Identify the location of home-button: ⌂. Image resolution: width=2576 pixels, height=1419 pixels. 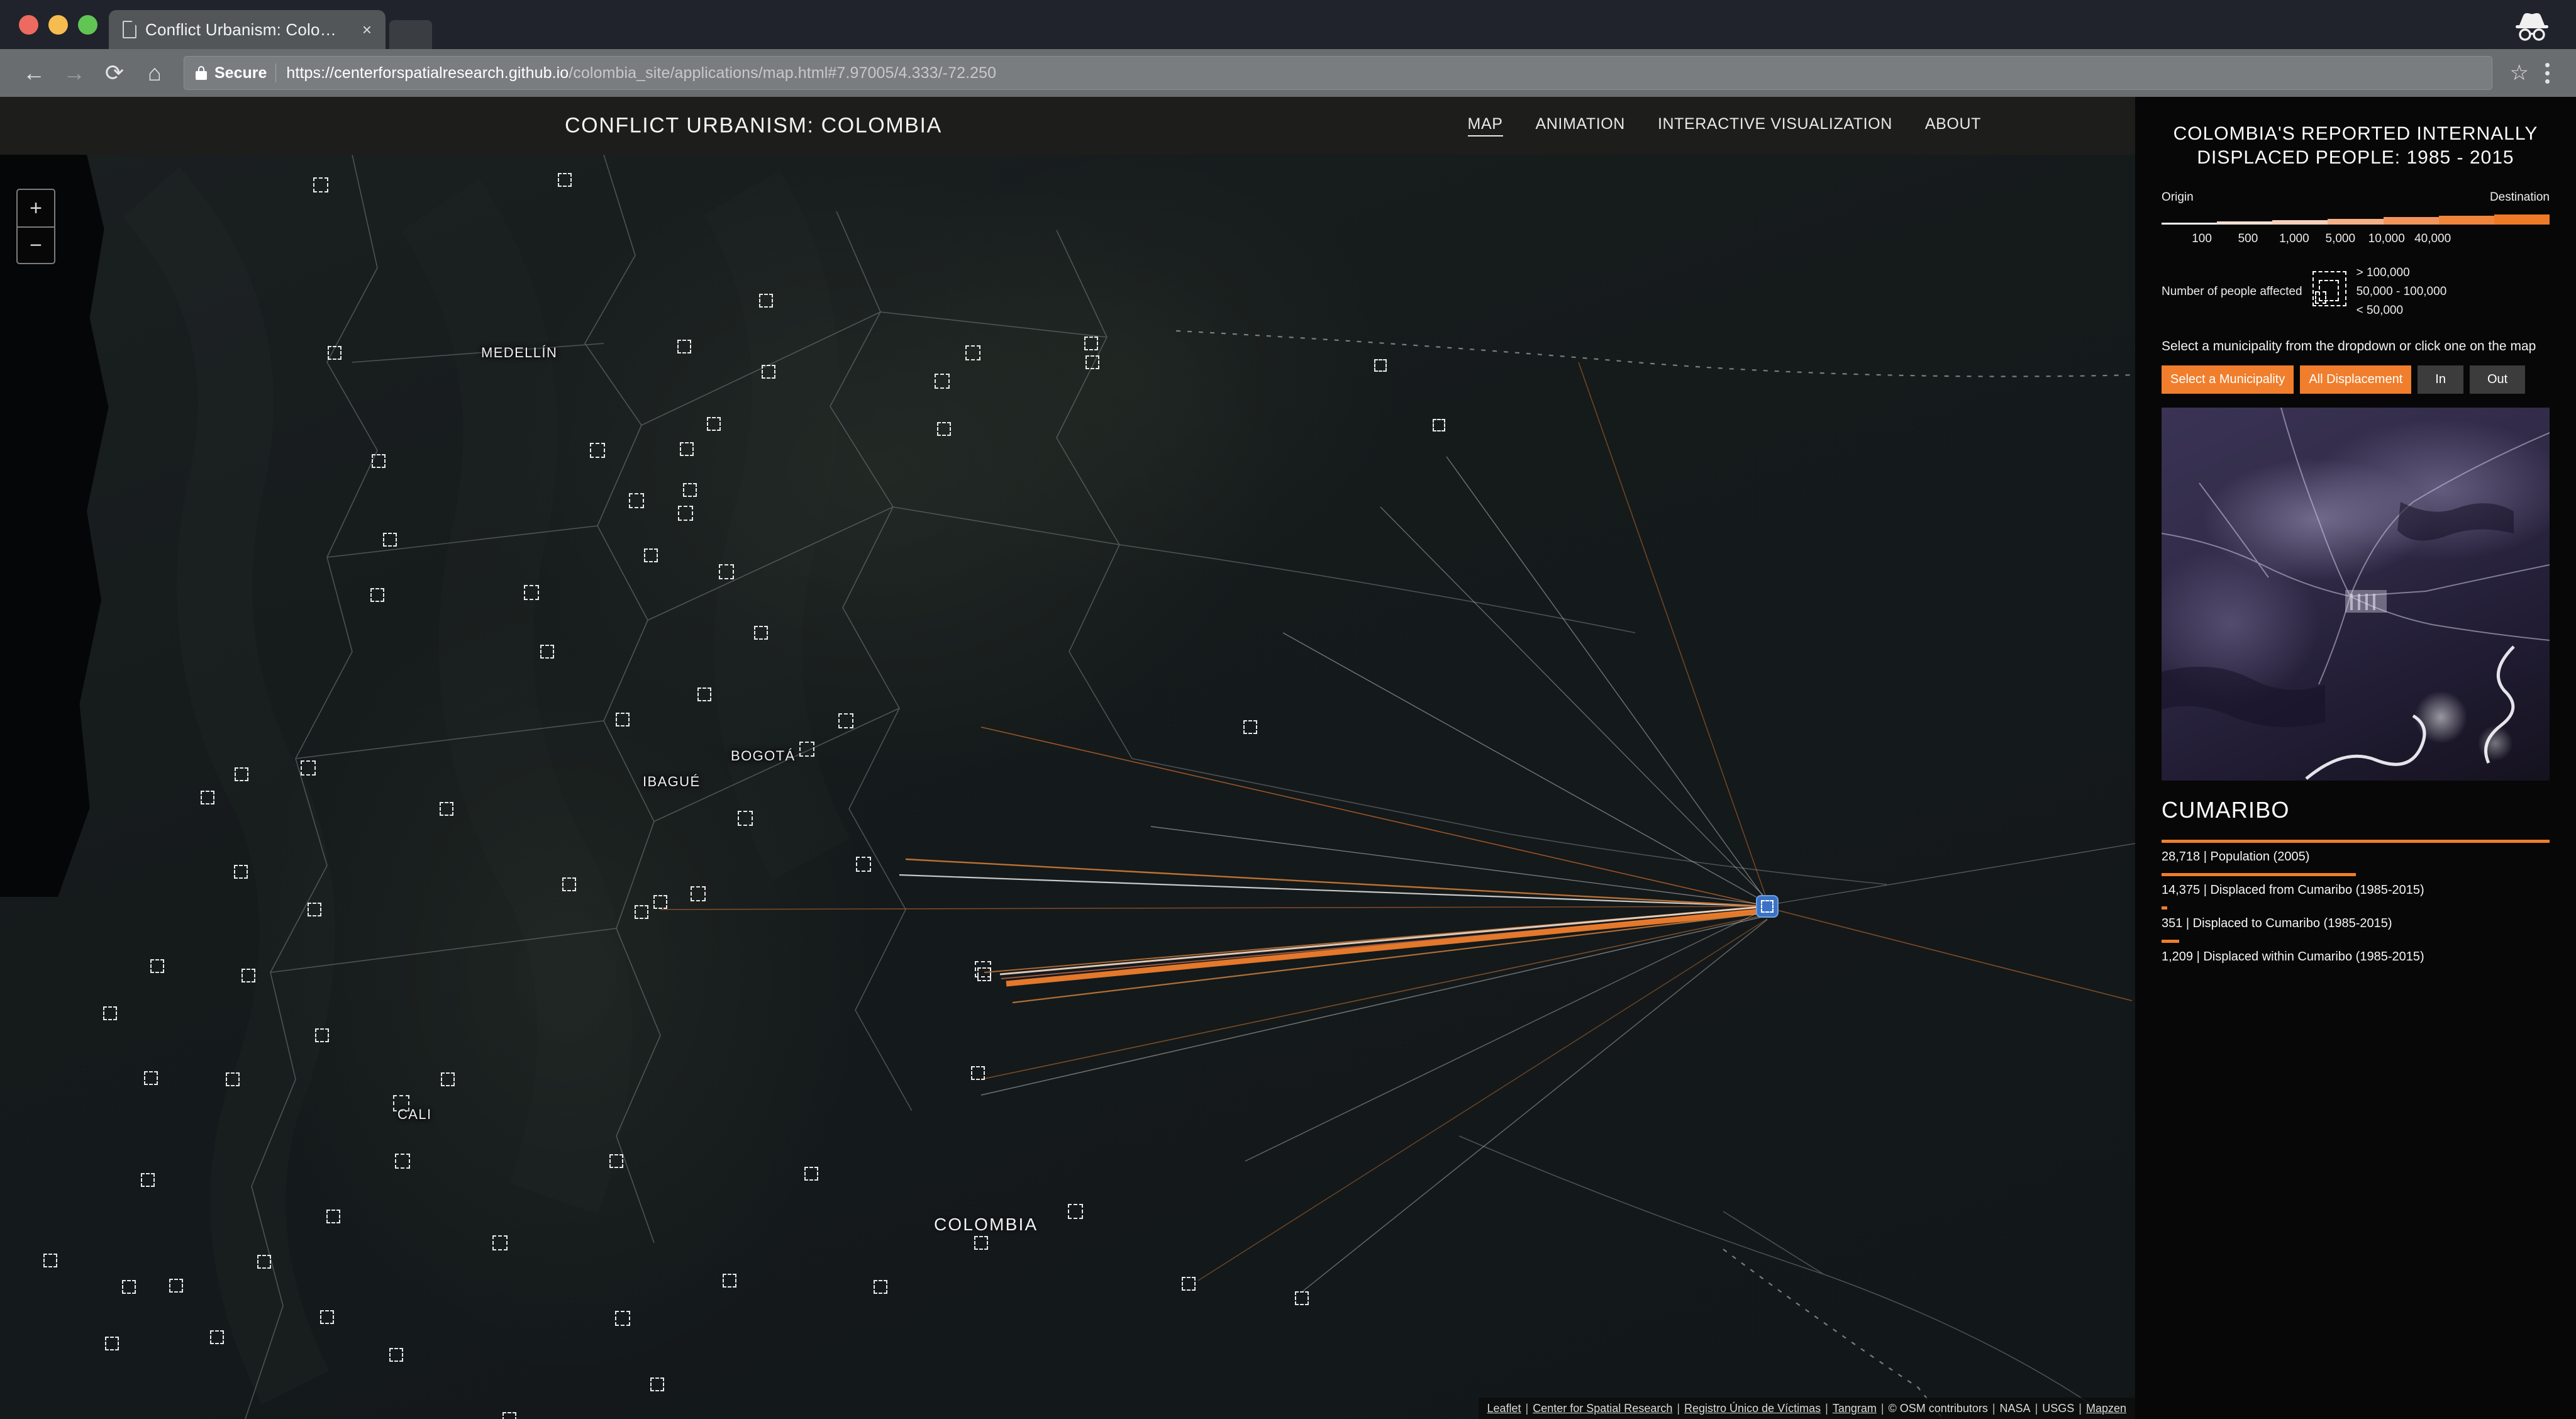
(155, 73).